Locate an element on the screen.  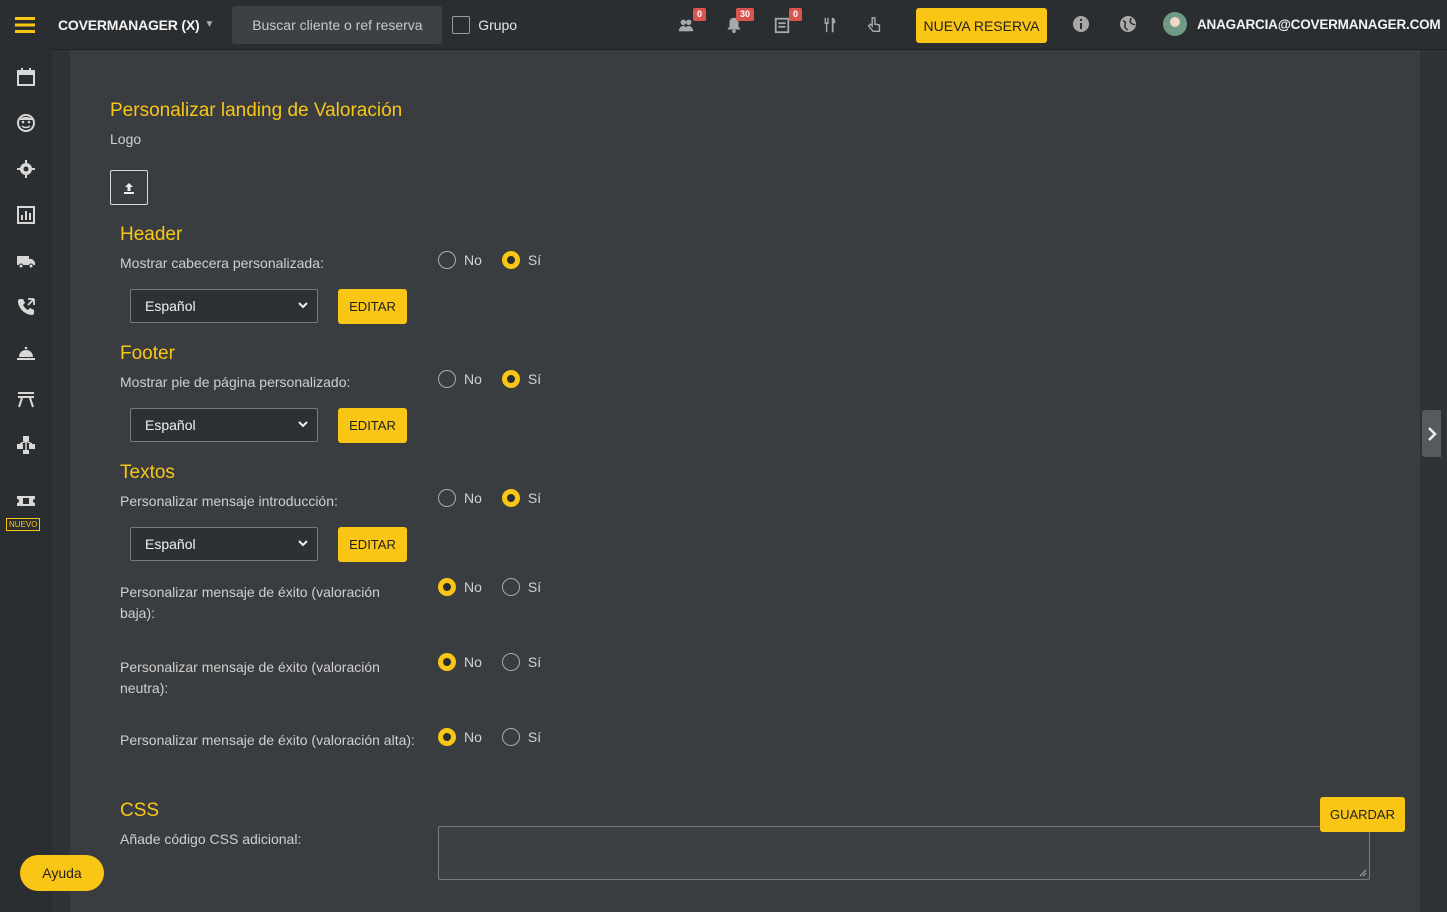
checkbox is located at coordinates (461, 24).